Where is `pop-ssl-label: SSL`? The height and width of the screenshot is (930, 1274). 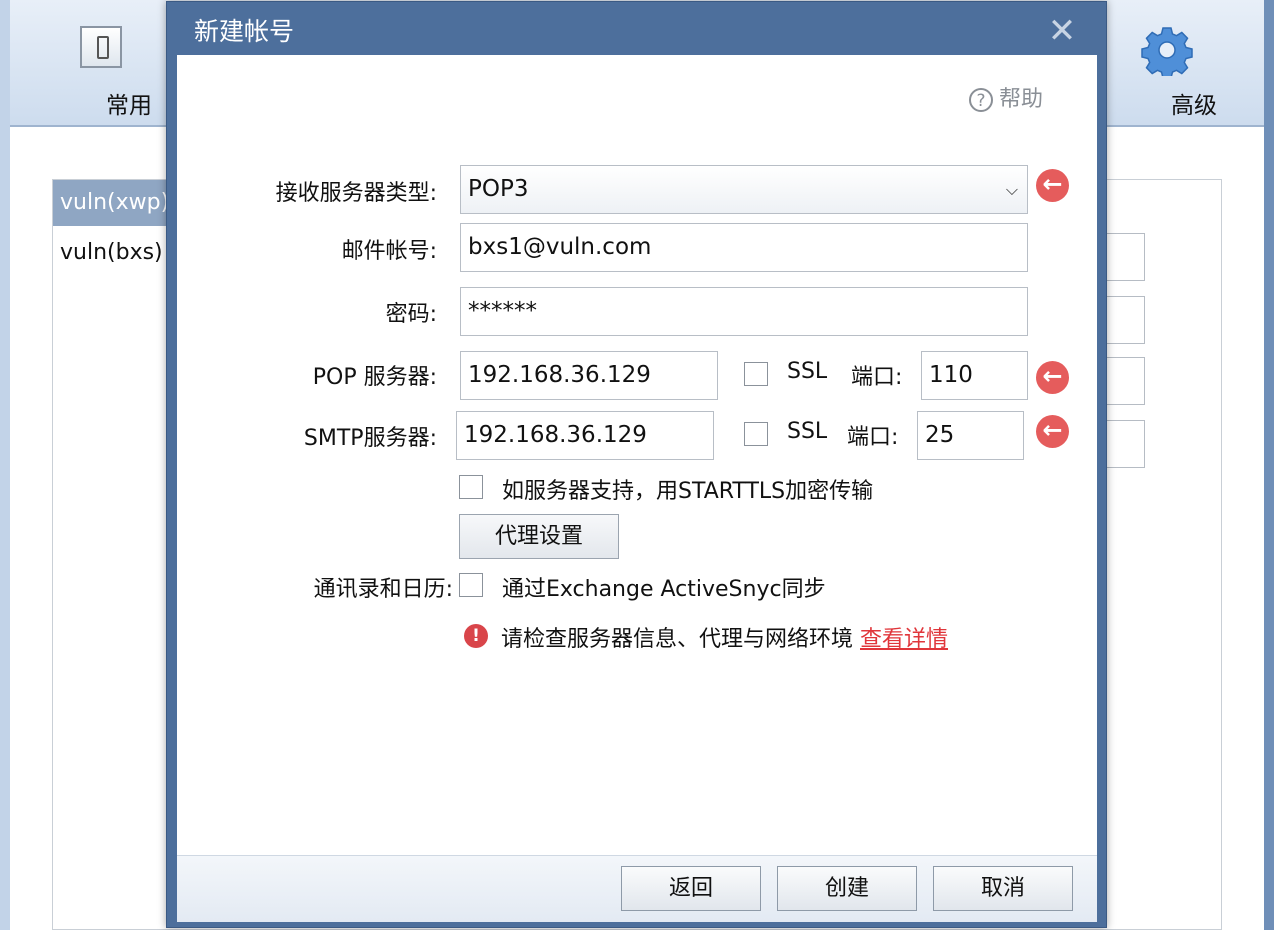
pop-ssl-label: SSL is located at coordinates (807, 371).